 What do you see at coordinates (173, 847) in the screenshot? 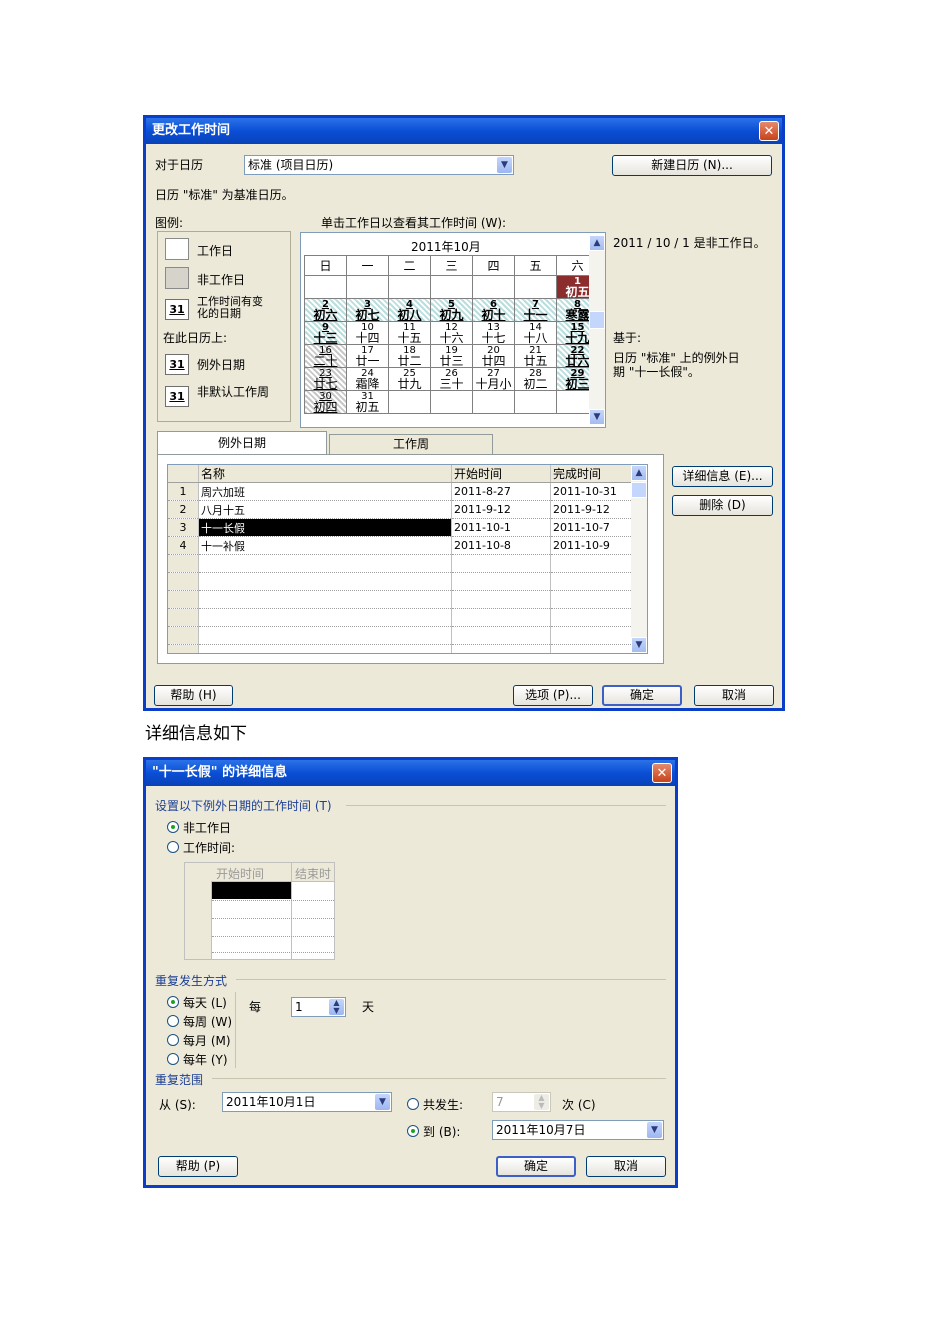
I see `worktime-radio` at bounding box center [173, 847].